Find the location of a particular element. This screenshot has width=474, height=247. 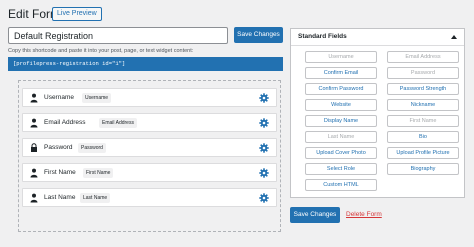

field-chip: Display Name is located at coordinates (341, 121).